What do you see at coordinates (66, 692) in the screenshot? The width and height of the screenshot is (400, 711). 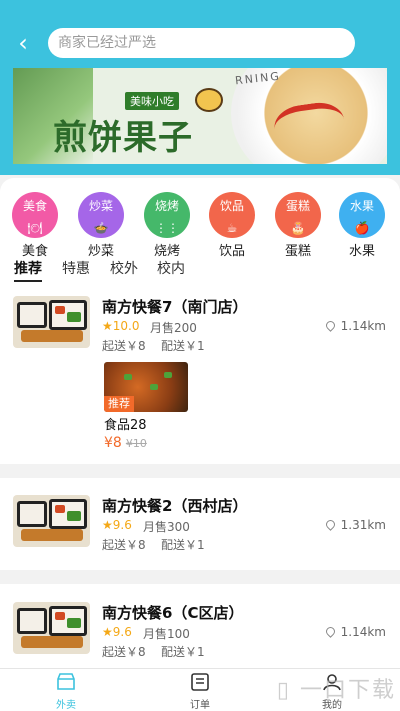 I see `tab-takeout: 外卖` at bounding box center [66, 692].